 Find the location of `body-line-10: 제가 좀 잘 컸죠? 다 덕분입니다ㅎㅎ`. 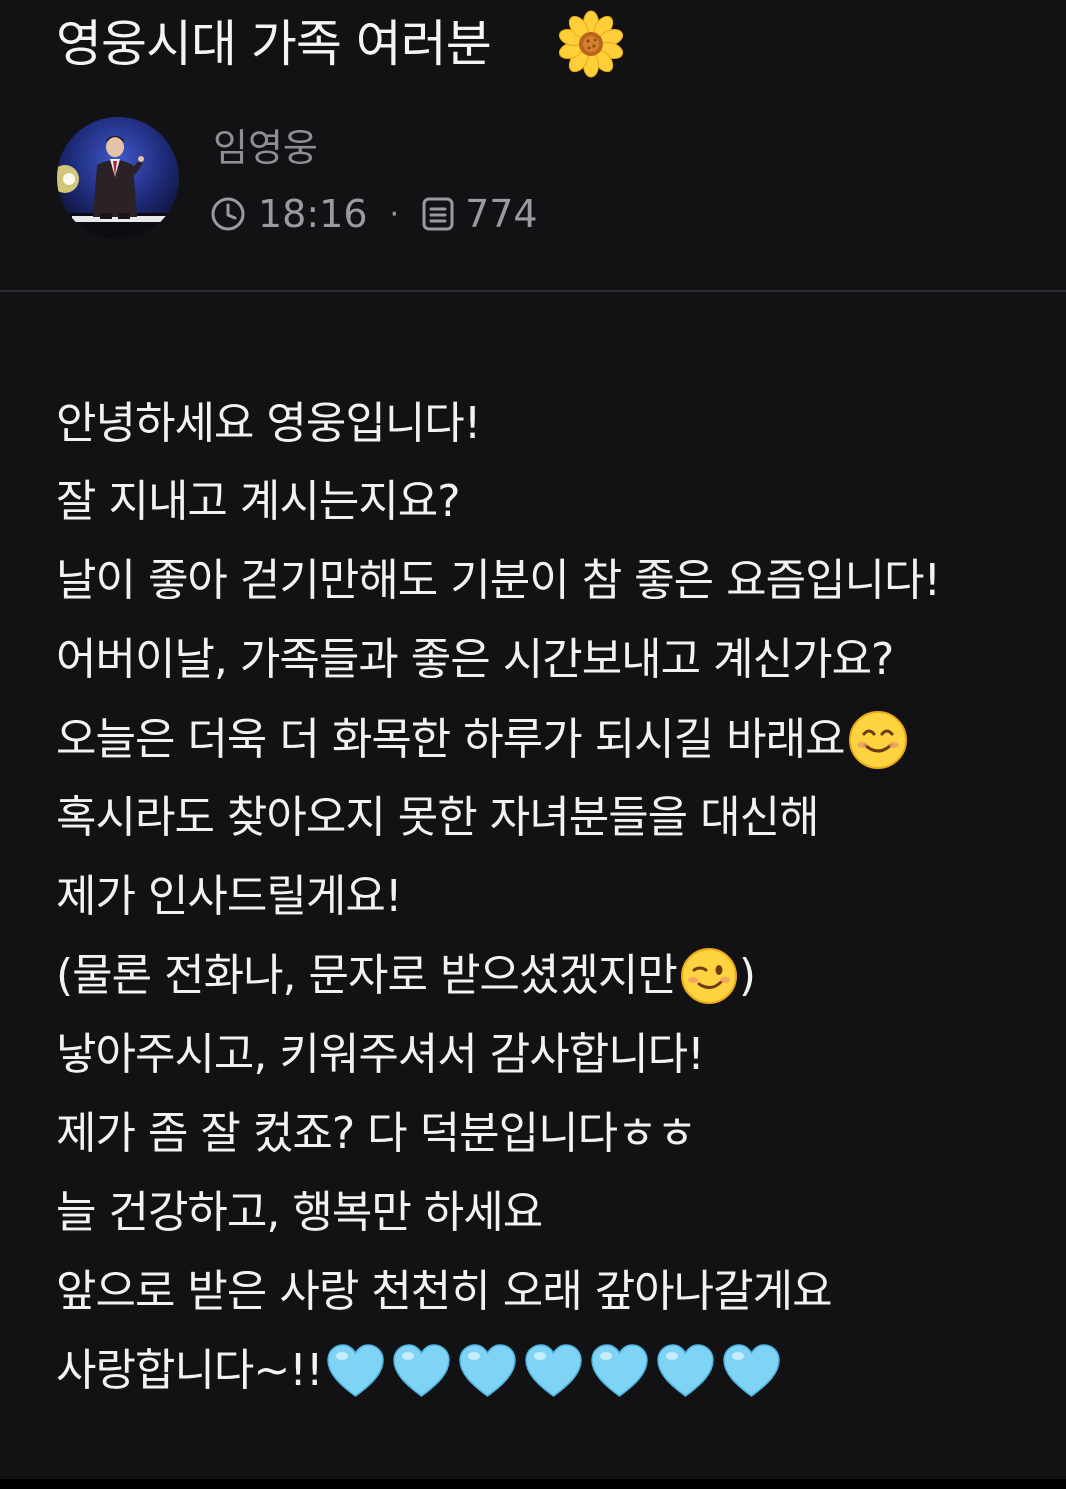

body-line-10: 제가 좀 잘 컸죠? 다 덕분입니다ㅎㅎ is located at coordinates (376, 1133).